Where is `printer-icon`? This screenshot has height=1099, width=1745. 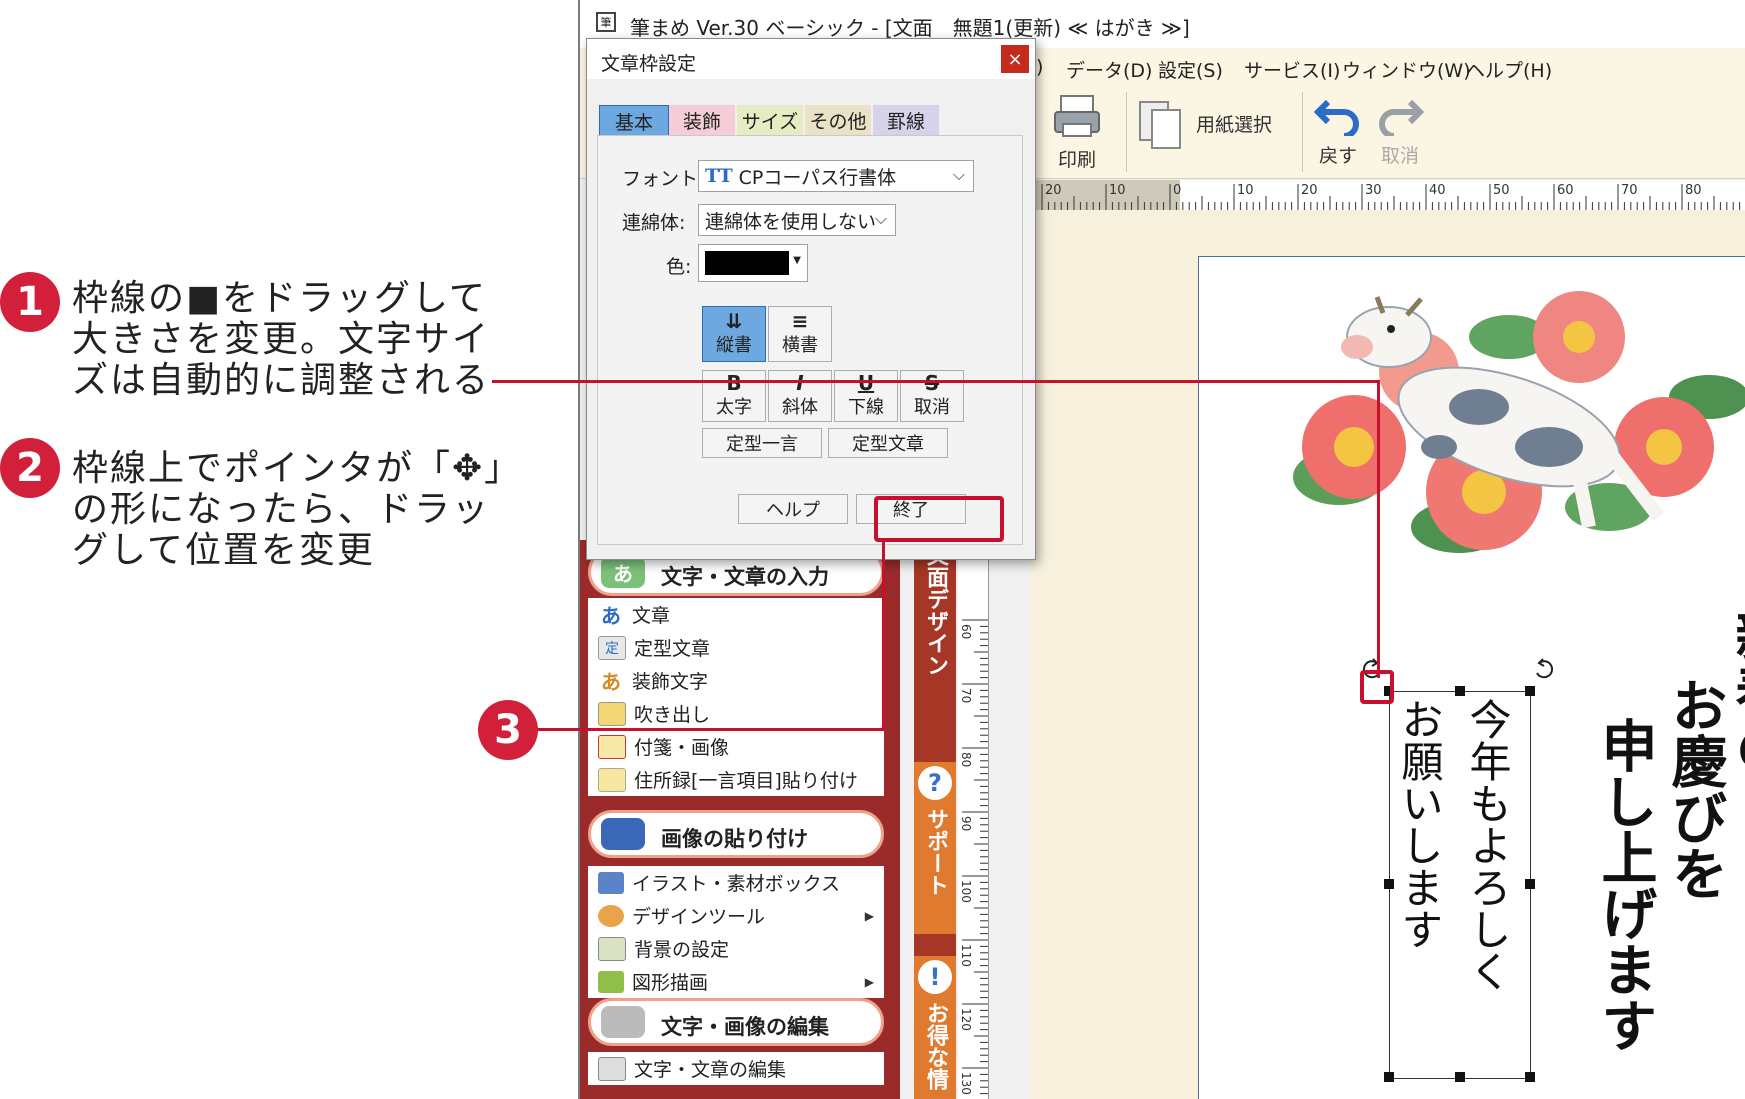
printer-icon is located at coordinates (1077, 116).